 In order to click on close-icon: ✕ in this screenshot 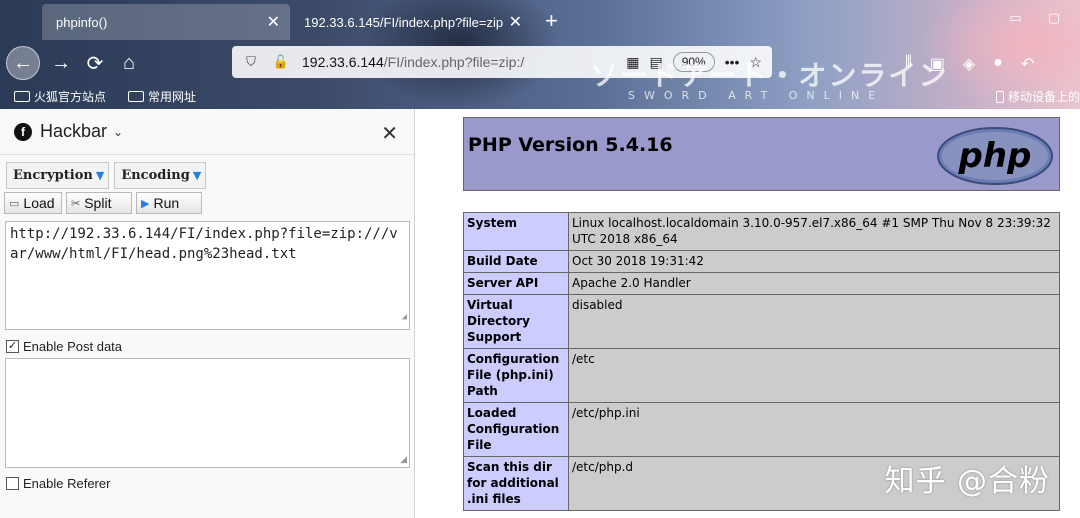, I will do `click(389, 133)`.